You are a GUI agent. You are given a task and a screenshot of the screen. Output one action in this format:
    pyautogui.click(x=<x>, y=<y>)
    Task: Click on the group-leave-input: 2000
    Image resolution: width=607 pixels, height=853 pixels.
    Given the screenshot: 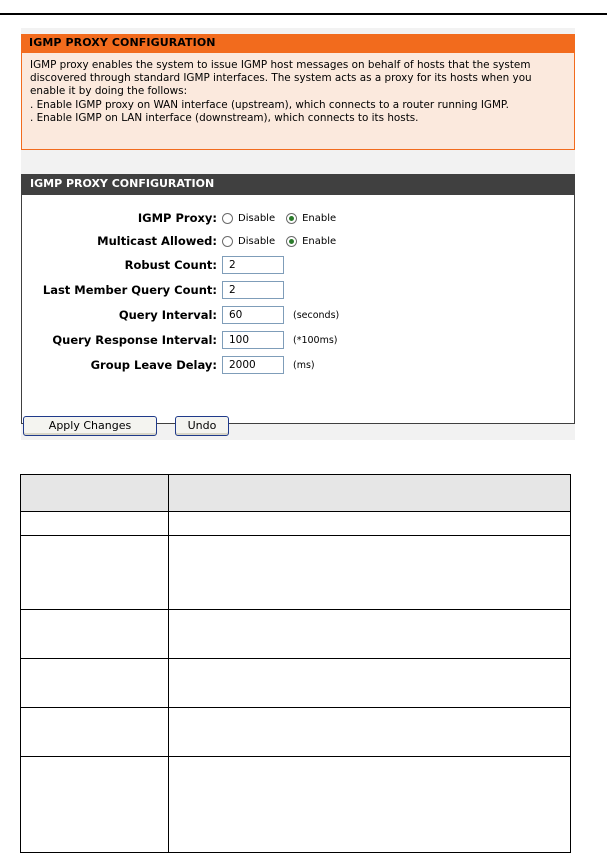 What is the action you would take?
    pyautogui.click(x=253, y=365)
    